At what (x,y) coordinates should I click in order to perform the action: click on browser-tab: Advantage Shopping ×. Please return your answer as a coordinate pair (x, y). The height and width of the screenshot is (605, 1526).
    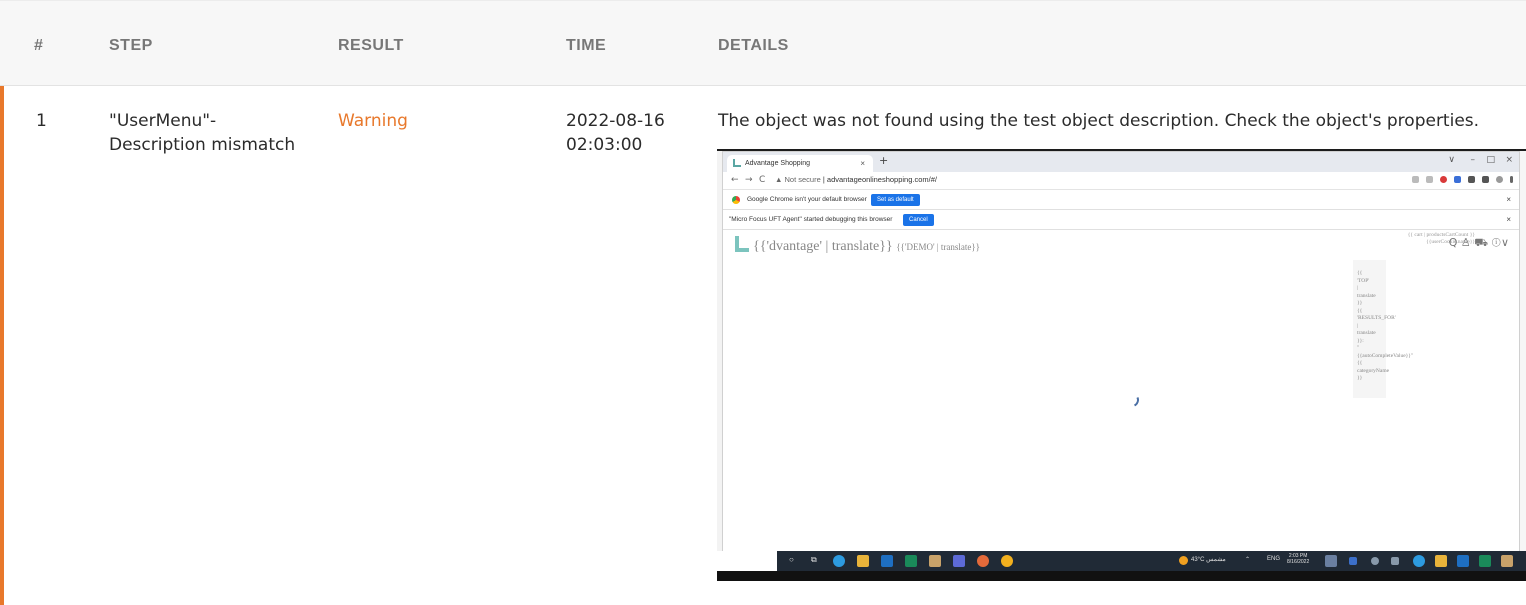
    Looking at the image, I should click on (800, 163).